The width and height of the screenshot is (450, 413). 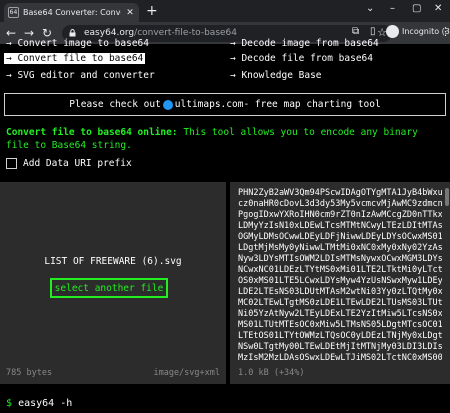 What do you see at coordinates (340, 325) in the screenshot?
I see `base64-line: MS01LTUtMTEsOC0xMiw5LTMsNS05LDgtMTcsOC01` at bounding box center [340, 325].